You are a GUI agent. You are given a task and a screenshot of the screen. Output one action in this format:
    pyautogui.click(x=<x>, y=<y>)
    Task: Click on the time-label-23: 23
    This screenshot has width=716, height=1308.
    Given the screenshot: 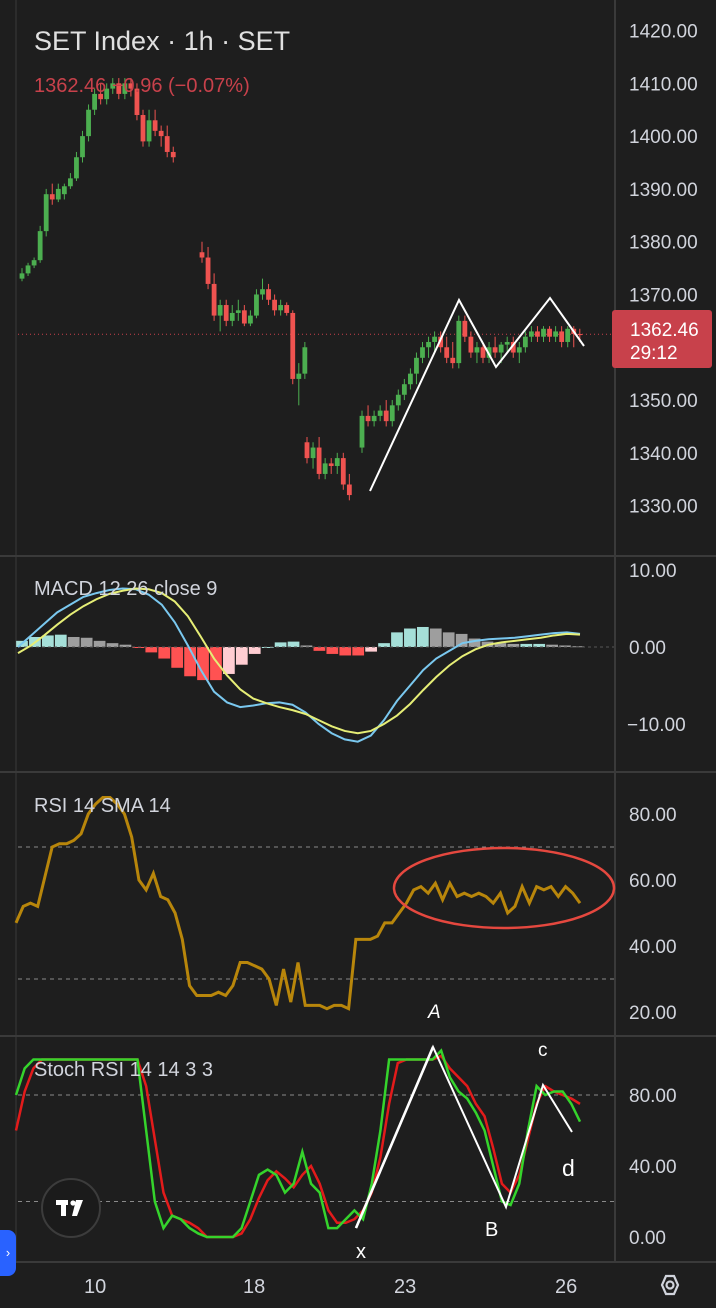 What is the action you would take?
    pyautogui.click(x=405, y=1287)
    